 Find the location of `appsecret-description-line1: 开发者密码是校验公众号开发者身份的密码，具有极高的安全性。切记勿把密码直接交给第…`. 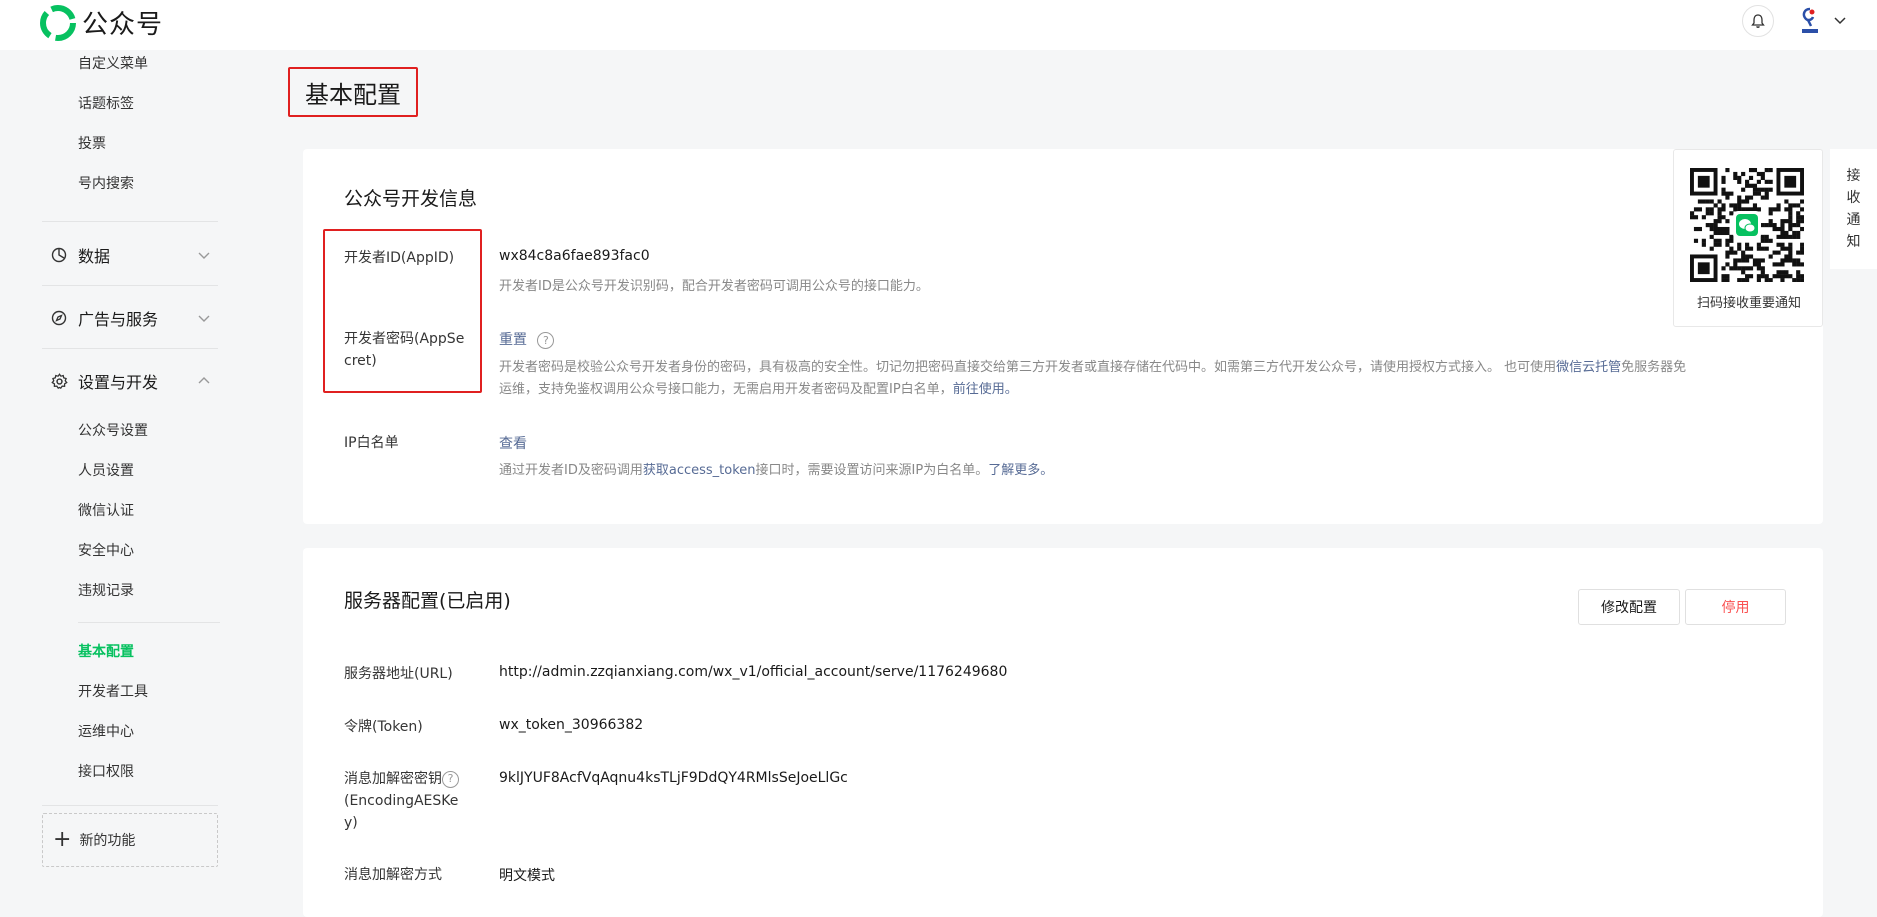

appsecret-description-line1: 开发者密码是校验公众号开发者身份的密码，具有极高的安全性。切记勿把密码直接交给第… is located at coordinates (1144, 368).